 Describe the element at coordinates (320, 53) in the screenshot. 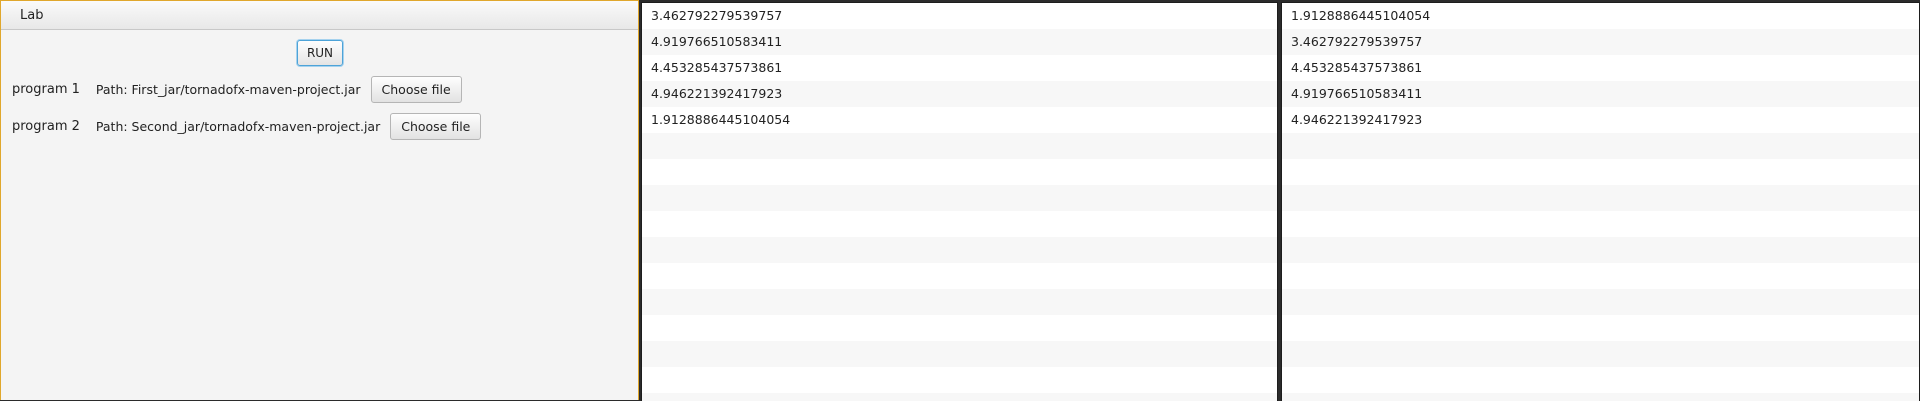

I see `run-button: RUN` at that location.